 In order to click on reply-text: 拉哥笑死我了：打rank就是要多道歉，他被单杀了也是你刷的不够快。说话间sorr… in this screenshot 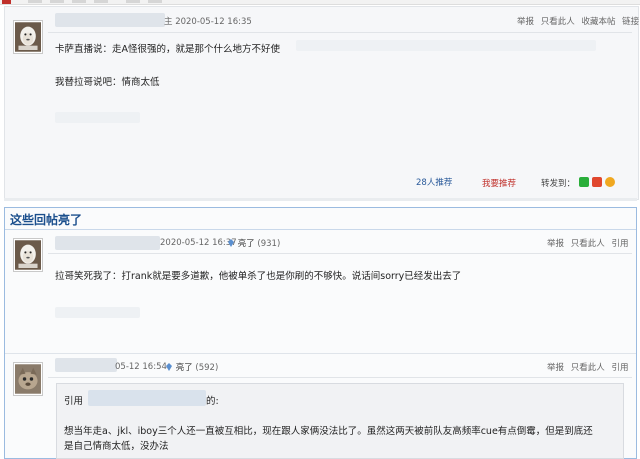, I will do `click(258, 276)`.